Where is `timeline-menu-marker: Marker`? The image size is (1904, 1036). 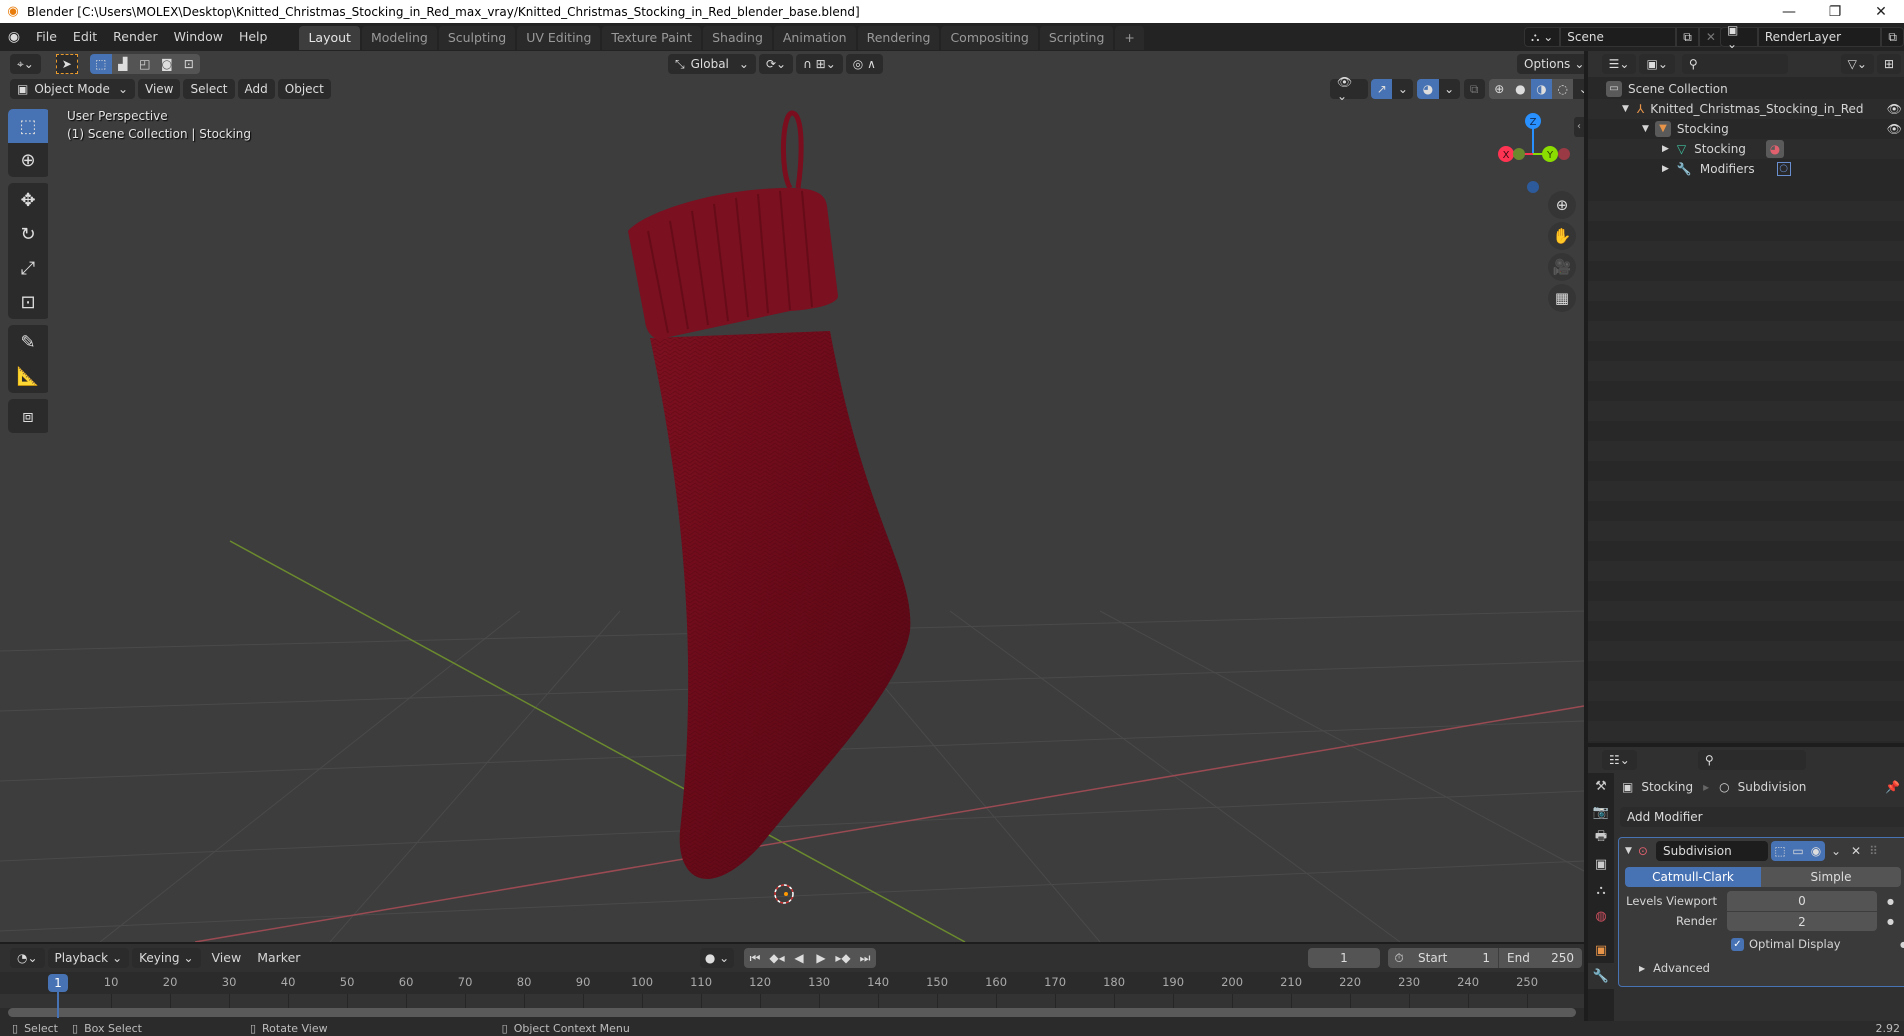
timeline-menu-marker: Marker is located at coordinates (278, 958).